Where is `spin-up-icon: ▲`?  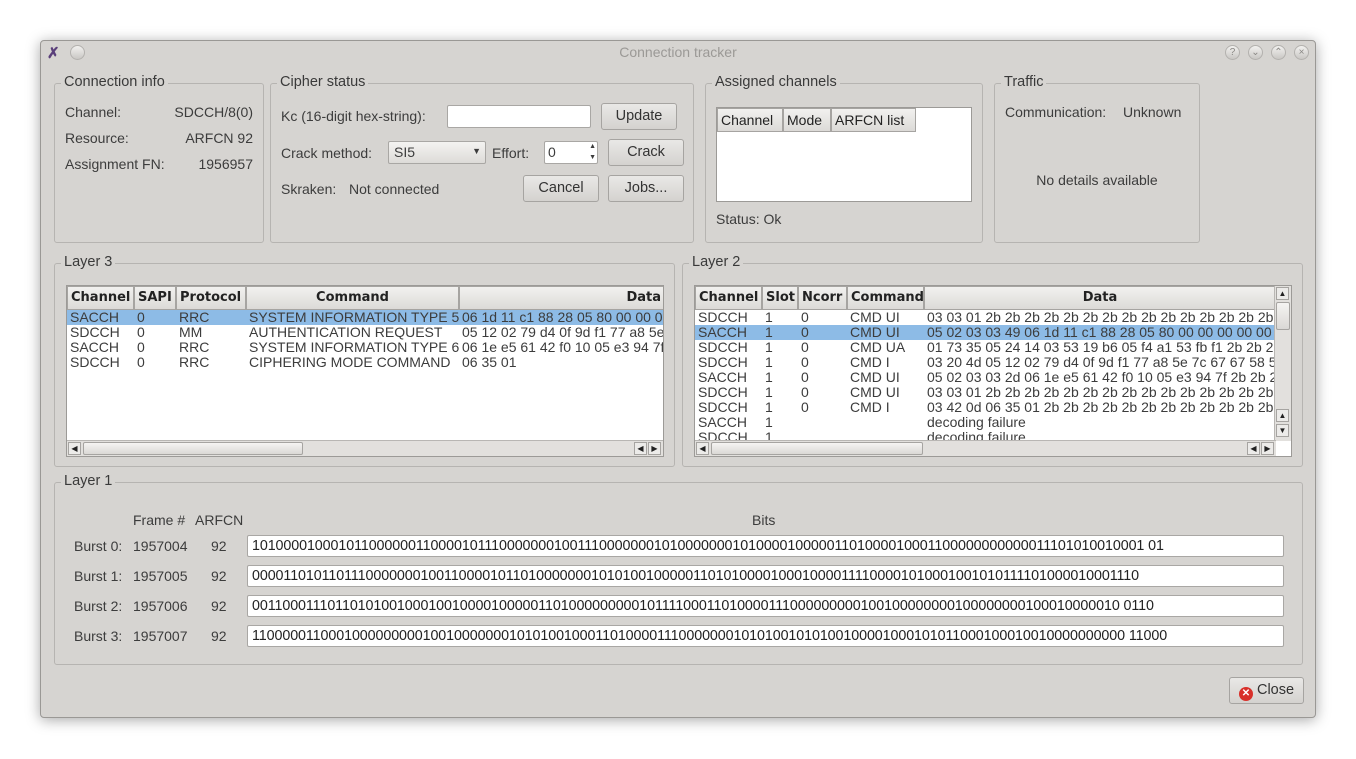 spin-up-icon: ▲ is located at coordinates (592, 147).